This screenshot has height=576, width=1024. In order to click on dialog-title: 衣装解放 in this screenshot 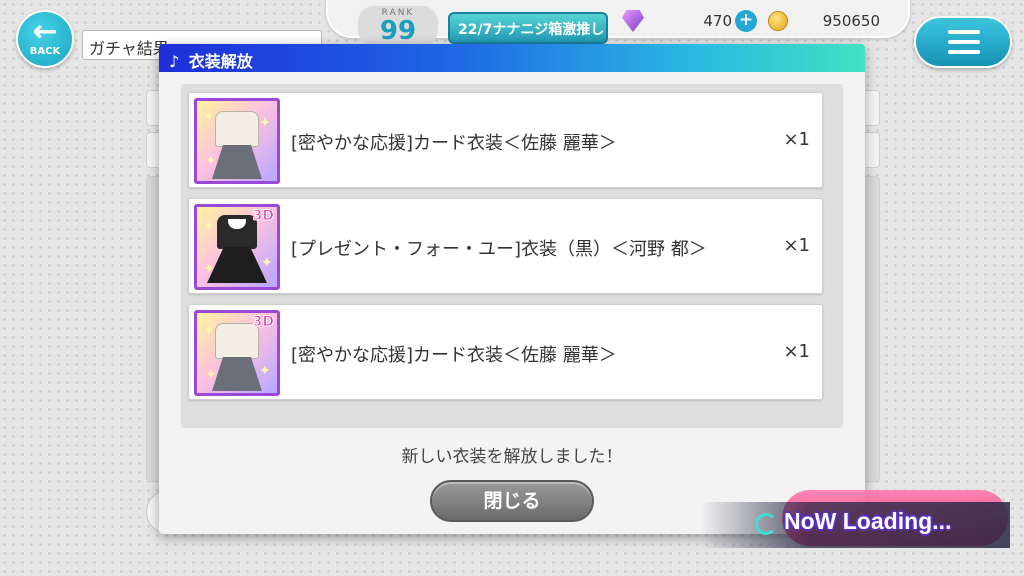, I will do `click(220, 61)`.